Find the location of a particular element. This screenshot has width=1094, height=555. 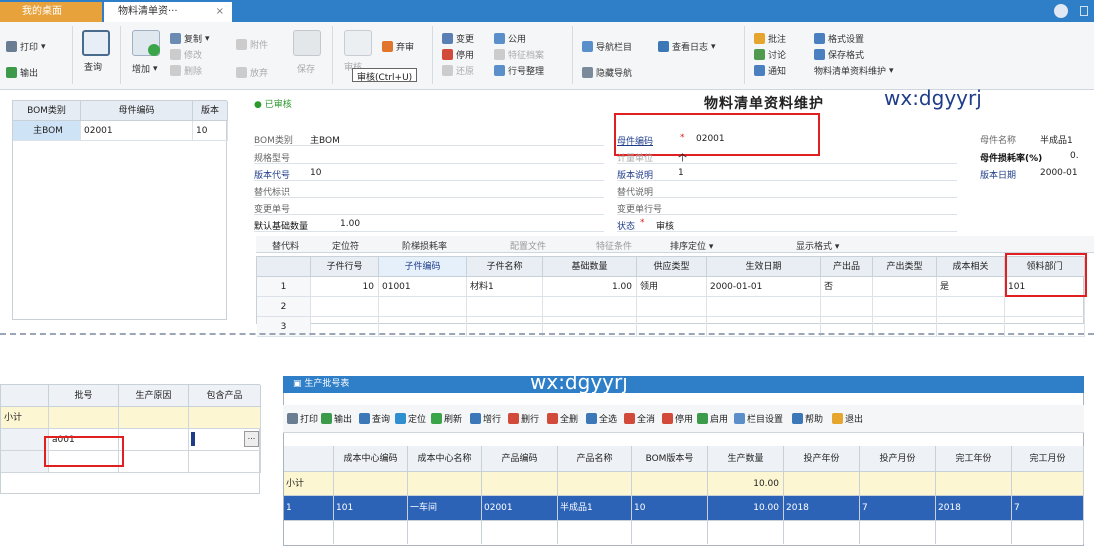

table-cell: 2018 is located at coordinates (822, 508).